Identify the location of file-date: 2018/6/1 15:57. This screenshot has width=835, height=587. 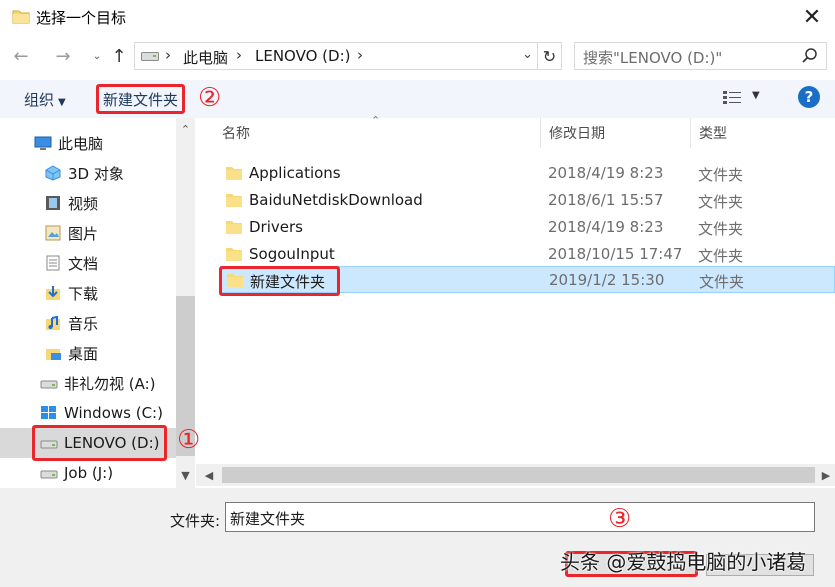
(606, 200).